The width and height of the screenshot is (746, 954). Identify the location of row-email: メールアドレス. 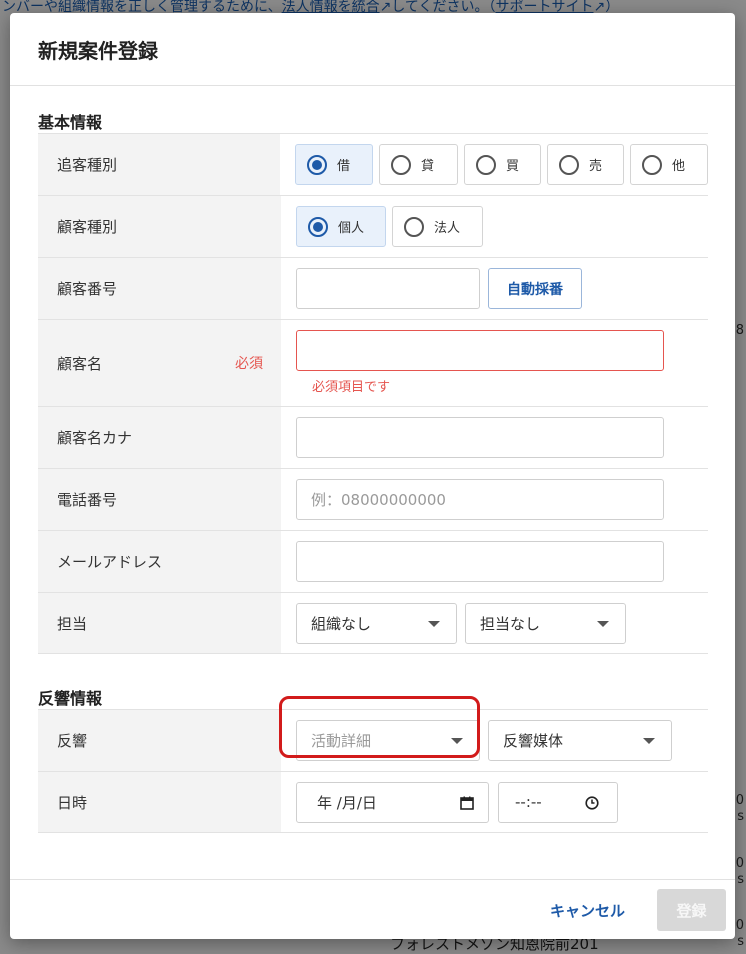
(373, 561).